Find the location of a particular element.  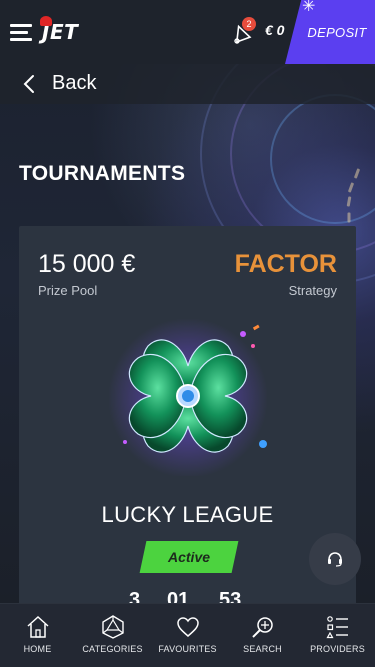

nav-item-search: SEARCH is located at coordinates (262, 635).